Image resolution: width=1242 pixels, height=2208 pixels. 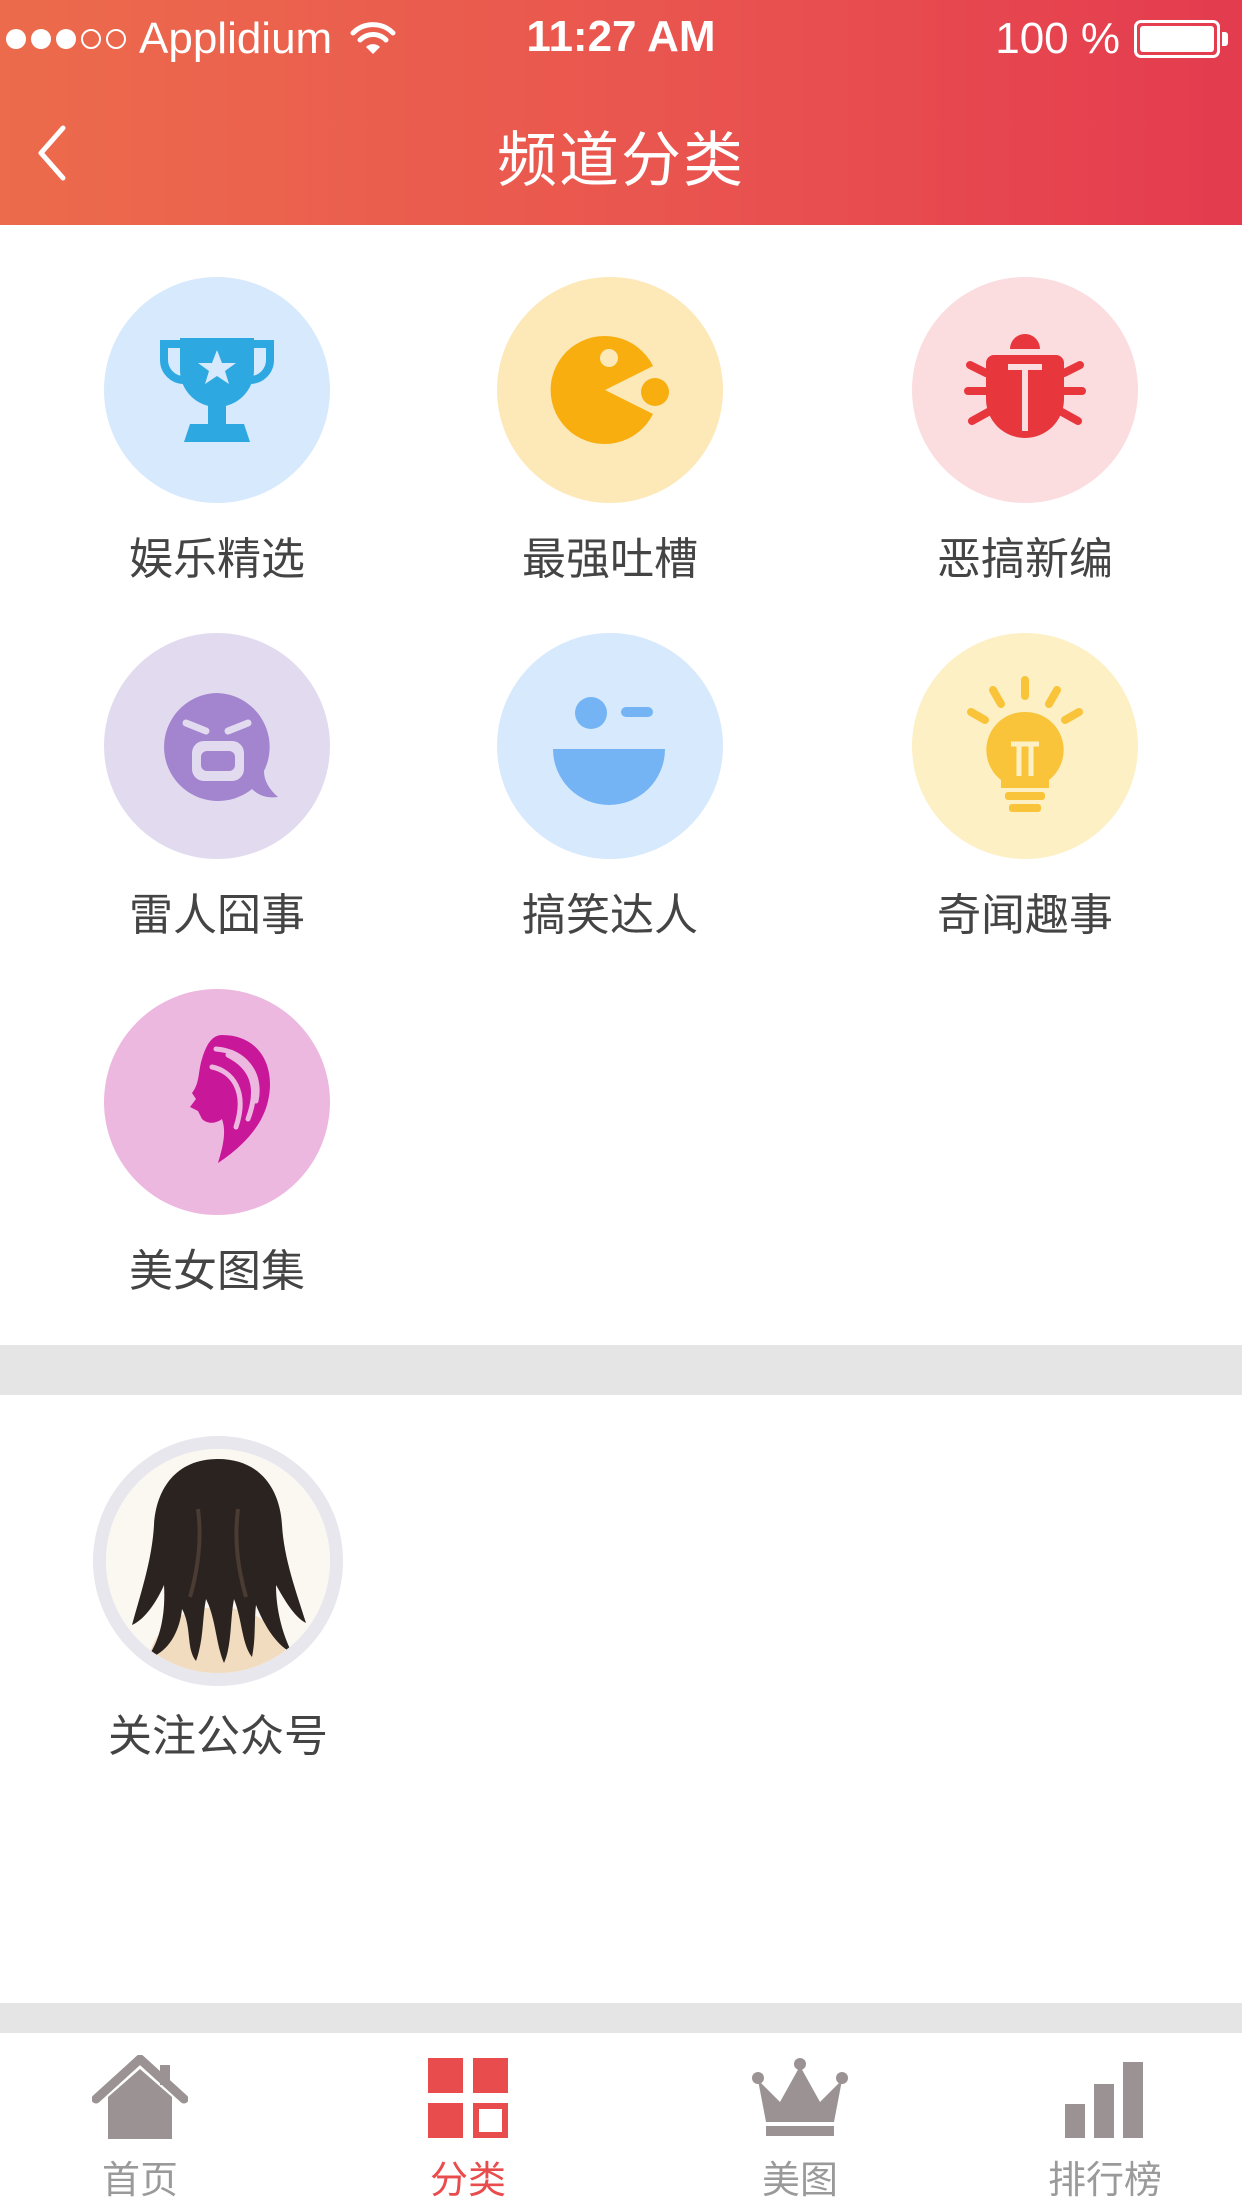 I want to click on avatar-icon, so click(x=218, y=1561).